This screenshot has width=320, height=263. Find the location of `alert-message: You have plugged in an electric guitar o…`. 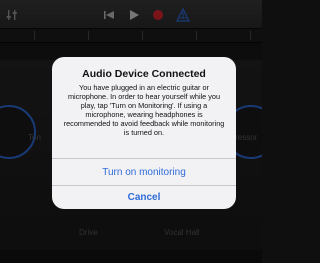

alert-message: You have plugged in an electric guitar o… is located at coordinates (144, 110).